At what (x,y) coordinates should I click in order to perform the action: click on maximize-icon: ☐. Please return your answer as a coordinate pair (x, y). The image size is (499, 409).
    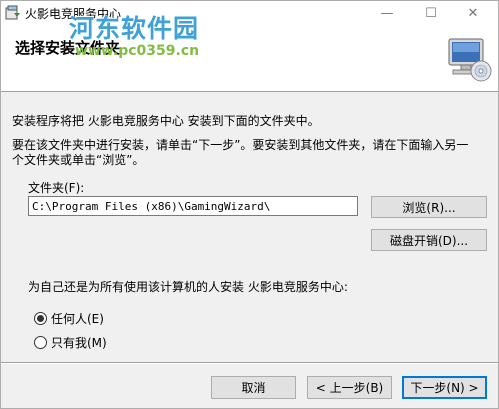
    Looking at the image, I should click on (431, 13).